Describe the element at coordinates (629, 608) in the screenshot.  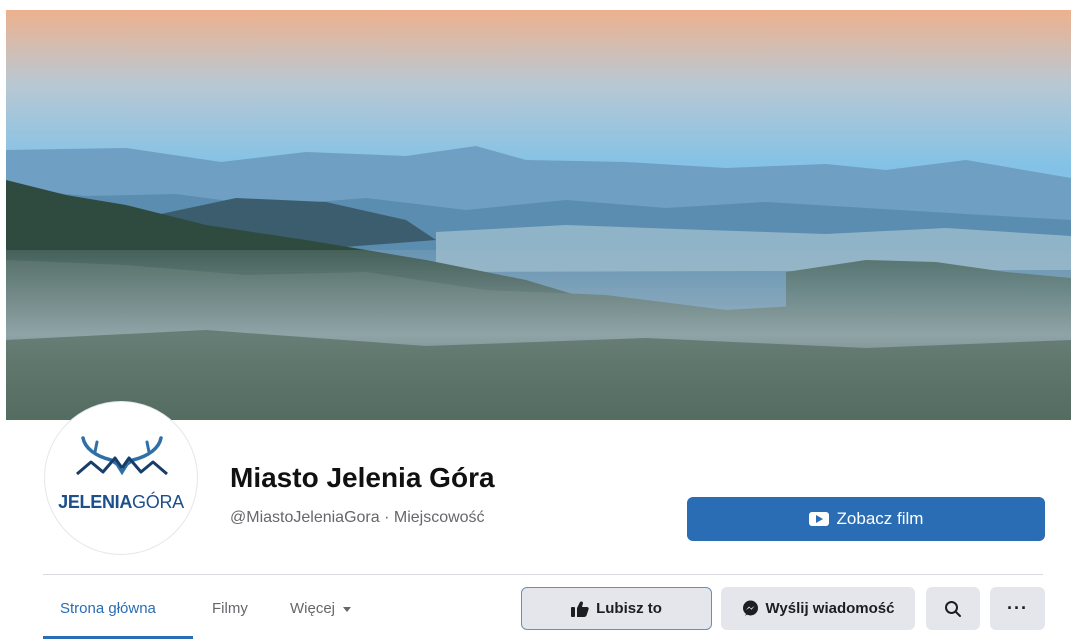
I see `like-label: Lubisz to` at that location.